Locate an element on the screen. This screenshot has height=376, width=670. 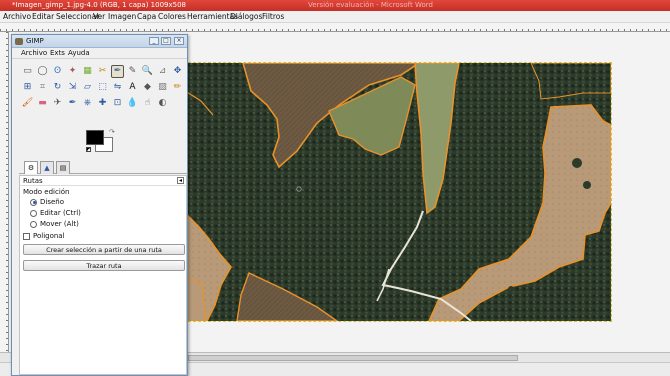
pencil-icon: ✏ is located at coordinates (177, 87).